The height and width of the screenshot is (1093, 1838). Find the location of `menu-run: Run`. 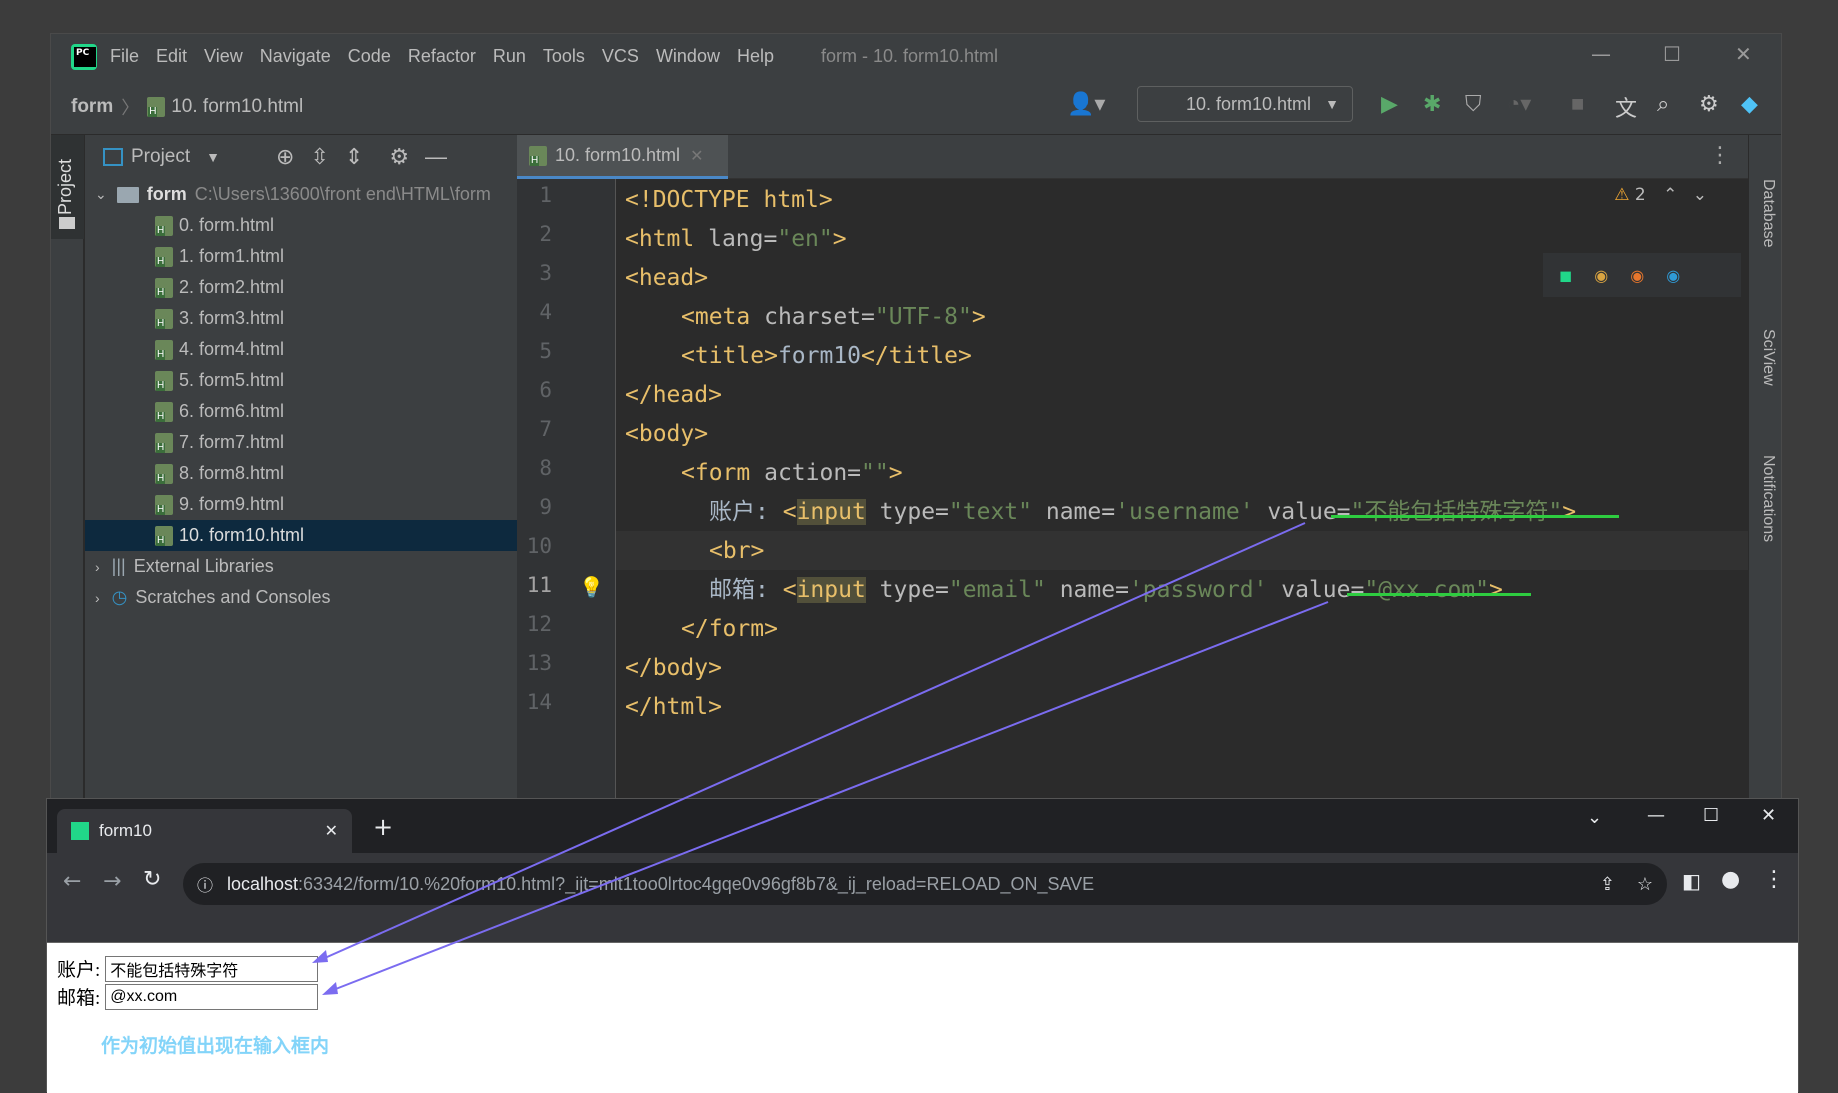

menu-run: Run is located at coordinates (509, 56).